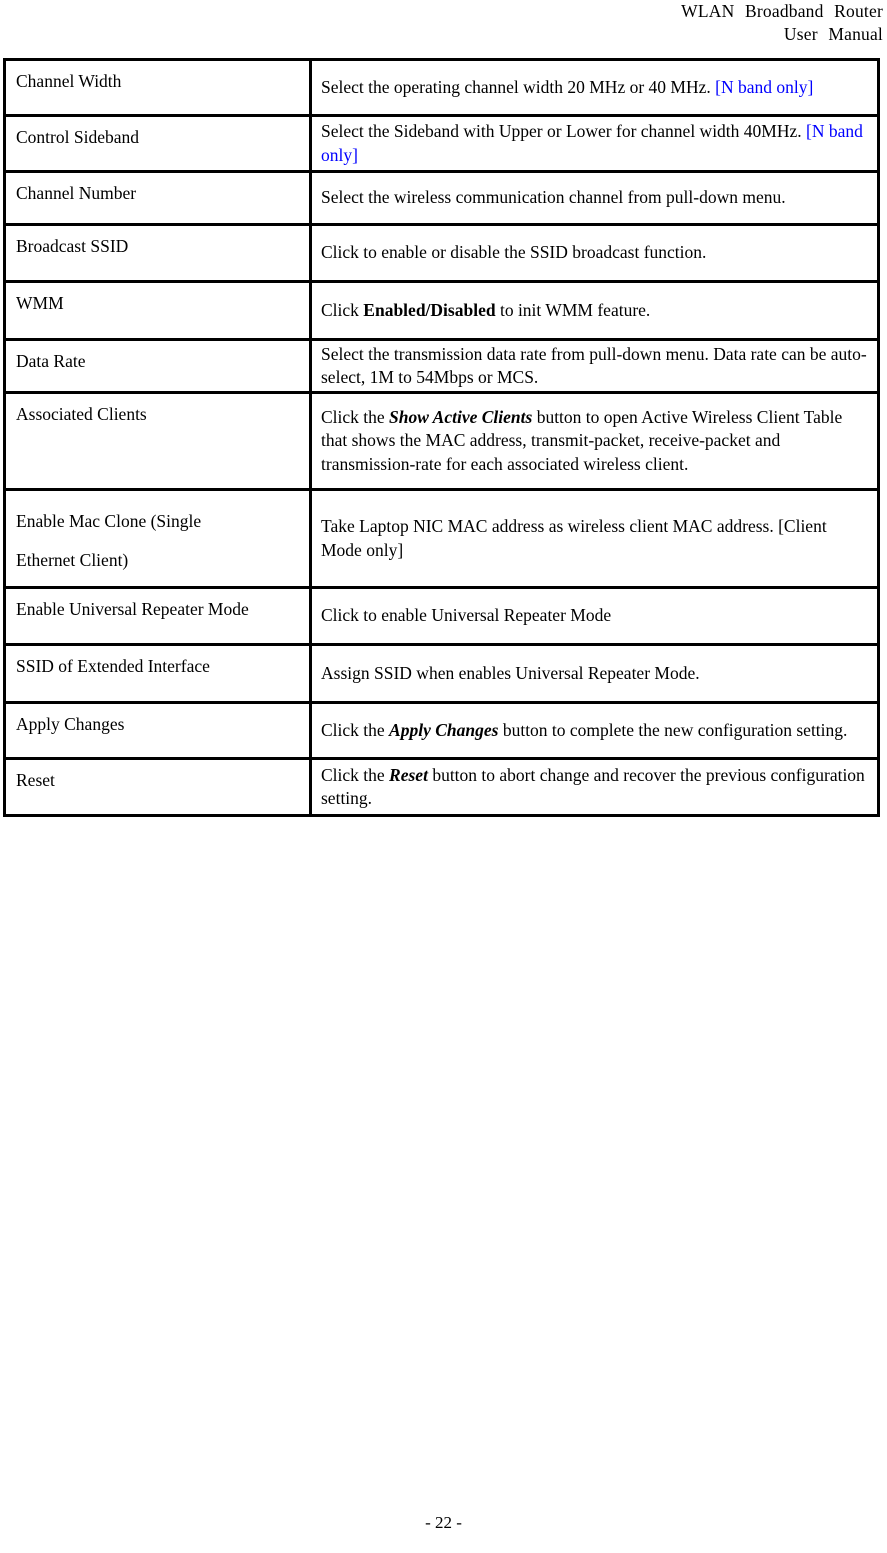 This screenshot has height=1553, width=887. I want to click on term-cell: Apply Changes, so click(157, 730).